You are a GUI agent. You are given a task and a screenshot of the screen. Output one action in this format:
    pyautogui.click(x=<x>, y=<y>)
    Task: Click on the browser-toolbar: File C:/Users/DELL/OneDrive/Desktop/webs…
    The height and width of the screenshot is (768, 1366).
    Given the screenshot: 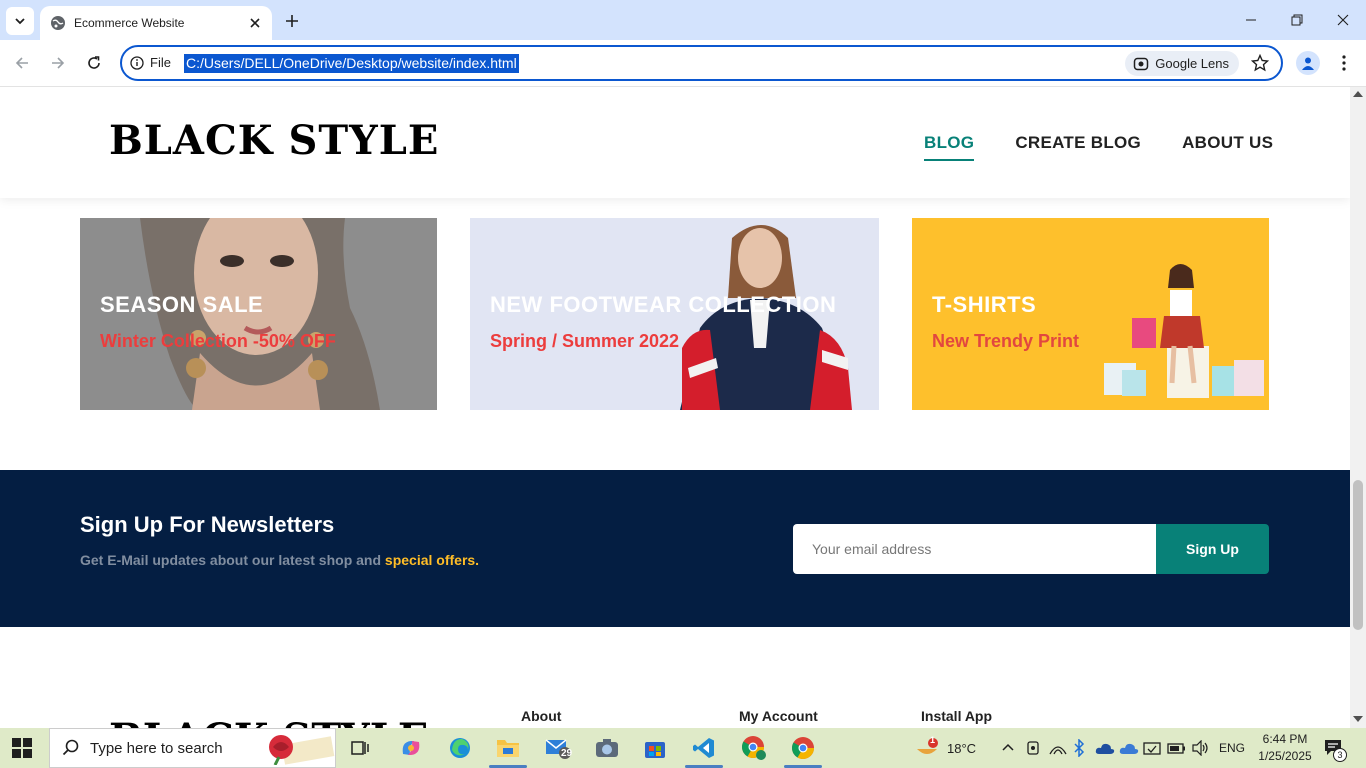 What is the action you would take?
    pyautogui.click(x=683, y=63)
    